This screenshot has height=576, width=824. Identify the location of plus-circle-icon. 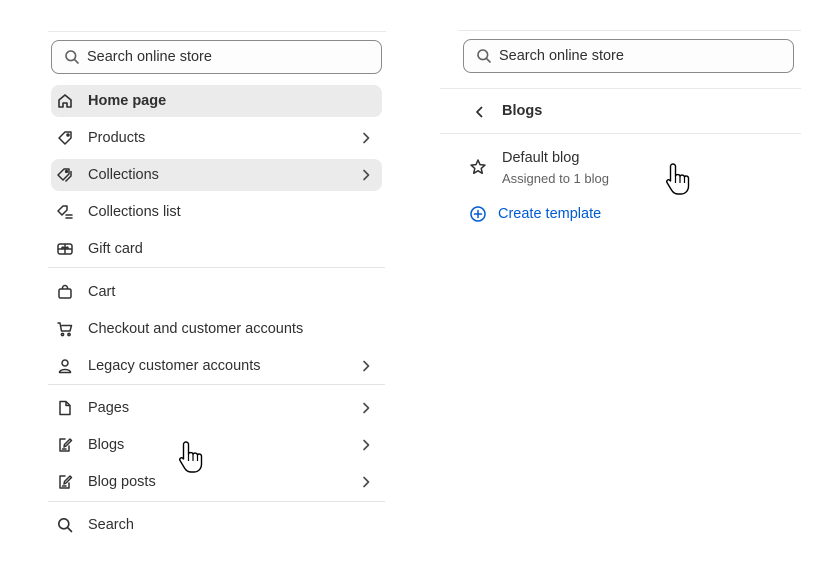
(478, 214).